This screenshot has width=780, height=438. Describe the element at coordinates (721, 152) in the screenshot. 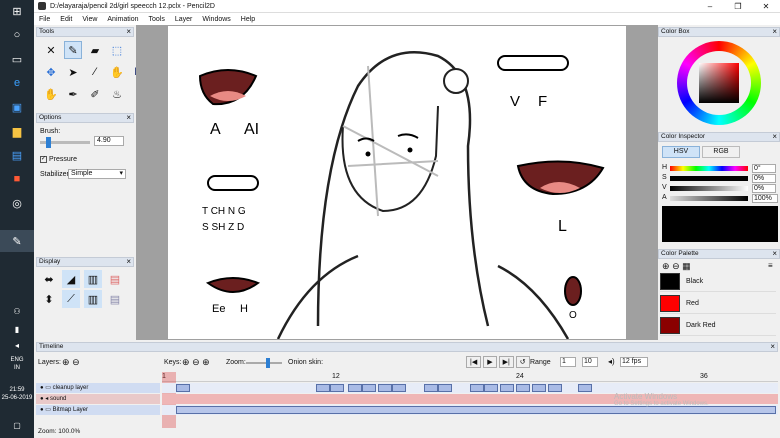

I see `tab-rgb: RGB` at that location.